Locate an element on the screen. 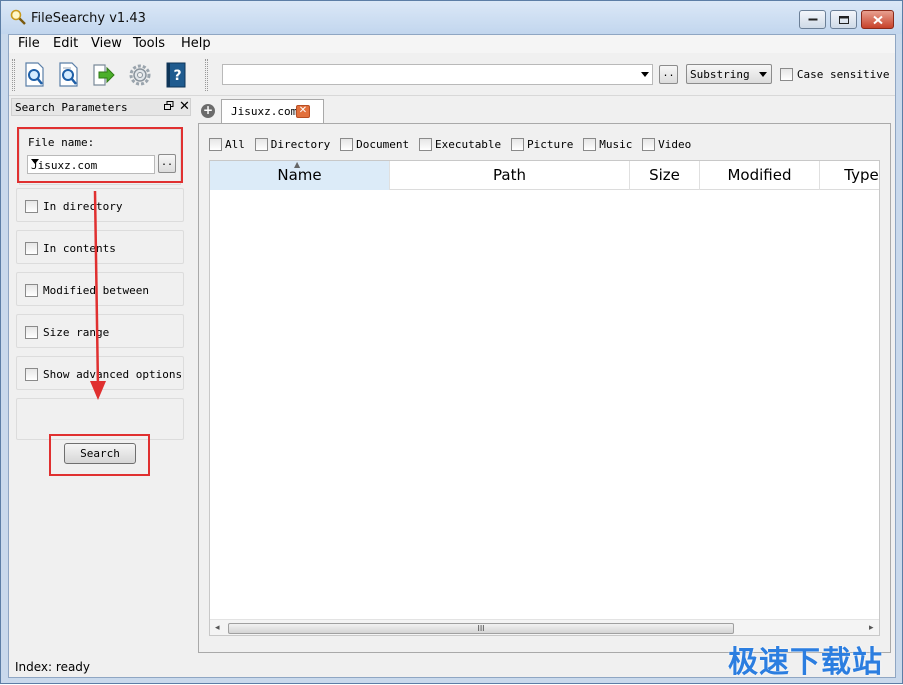  search-query-combo is located at coordinates (437, 74).